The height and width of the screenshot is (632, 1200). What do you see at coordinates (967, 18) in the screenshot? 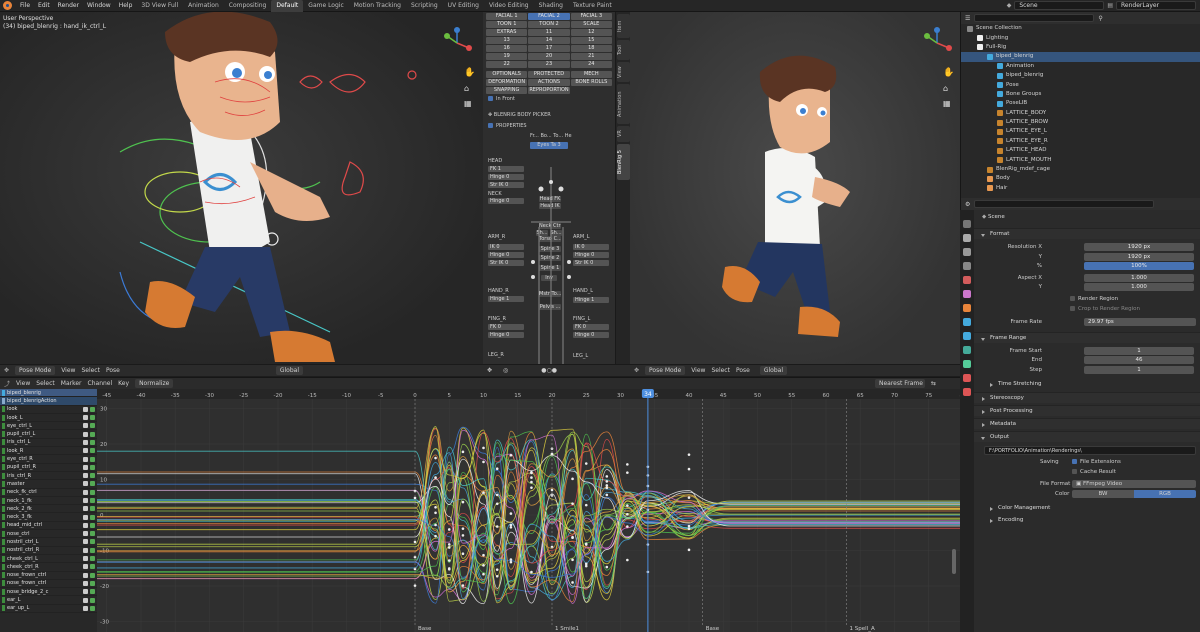
I see `outliner-type-icon: ☰` at bounding box center [967, 18].